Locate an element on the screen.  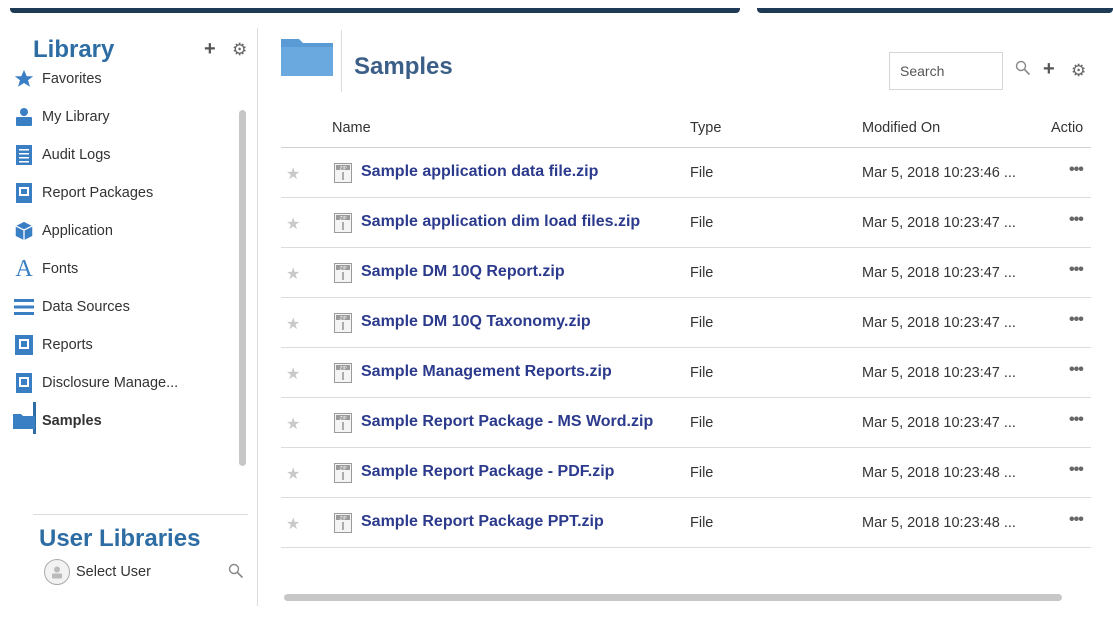
report-package-icon is located at coordinates (24, 193).